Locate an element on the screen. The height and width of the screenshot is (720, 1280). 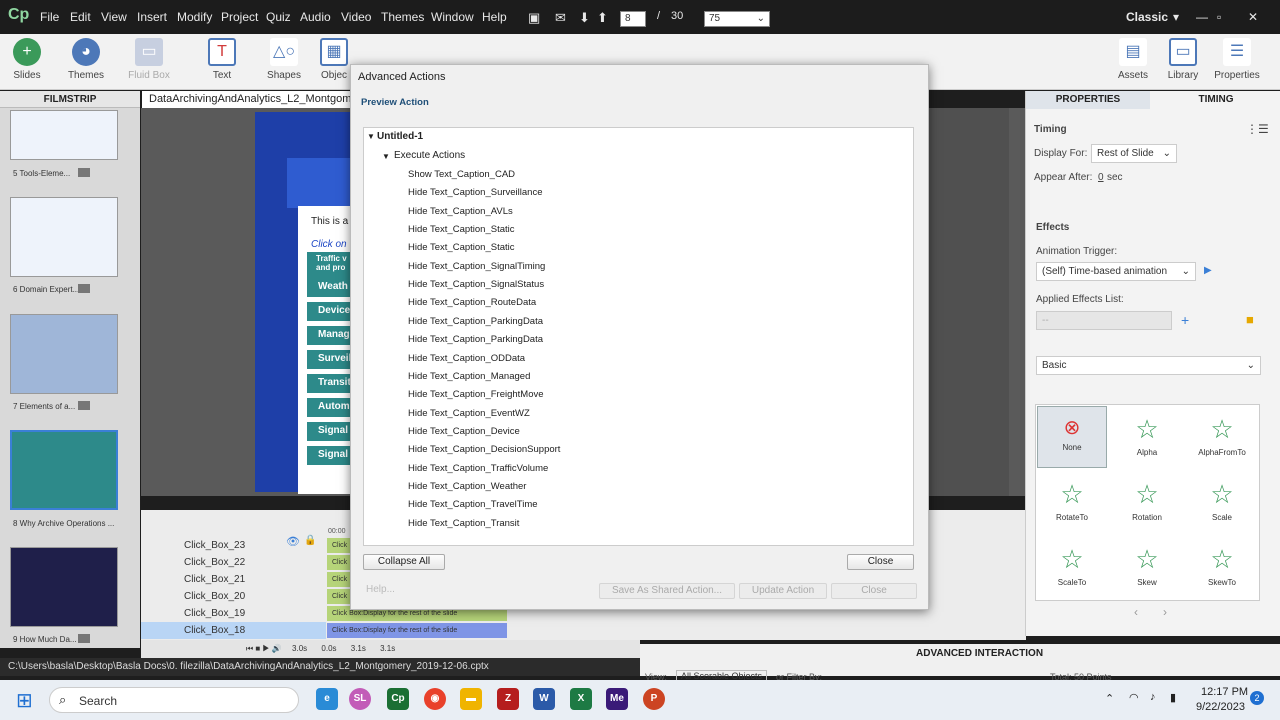
assets-button: ▤ Assets is located at coordinates (1133, 58).